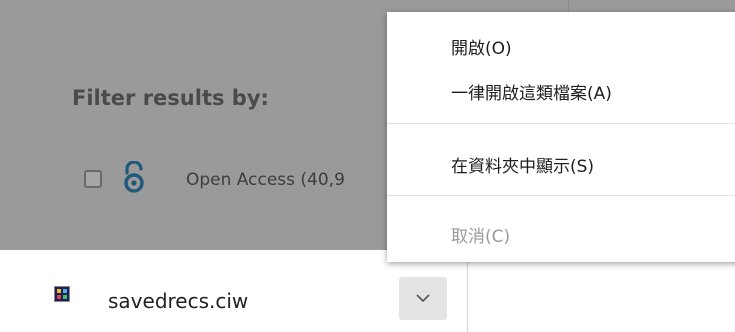  Describe the element at coordinates (265, 180) in the screenshot. I see `open-access-label: Open Access (40,9` at that location.